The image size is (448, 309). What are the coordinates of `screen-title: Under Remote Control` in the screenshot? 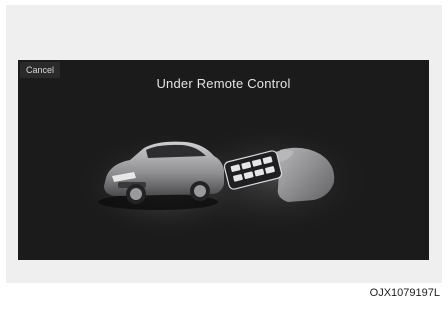 It's located at (223, 83).